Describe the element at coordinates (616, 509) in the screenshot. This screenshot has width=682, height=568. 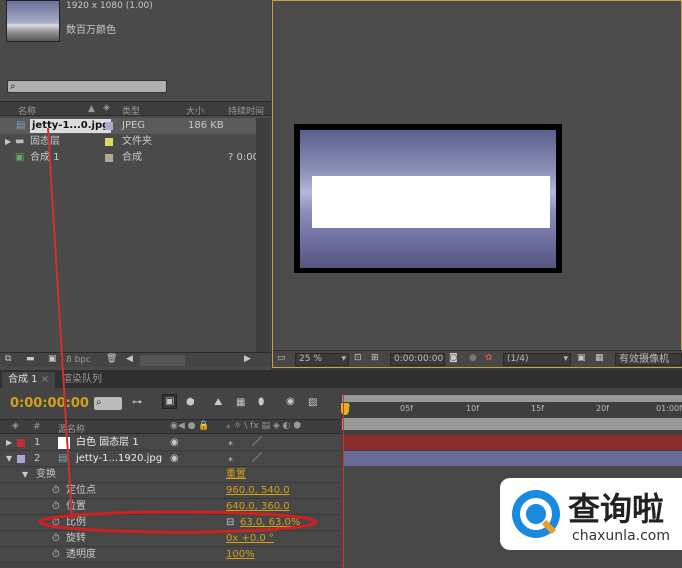
I see `watermark-title: 查询啦` at that location.